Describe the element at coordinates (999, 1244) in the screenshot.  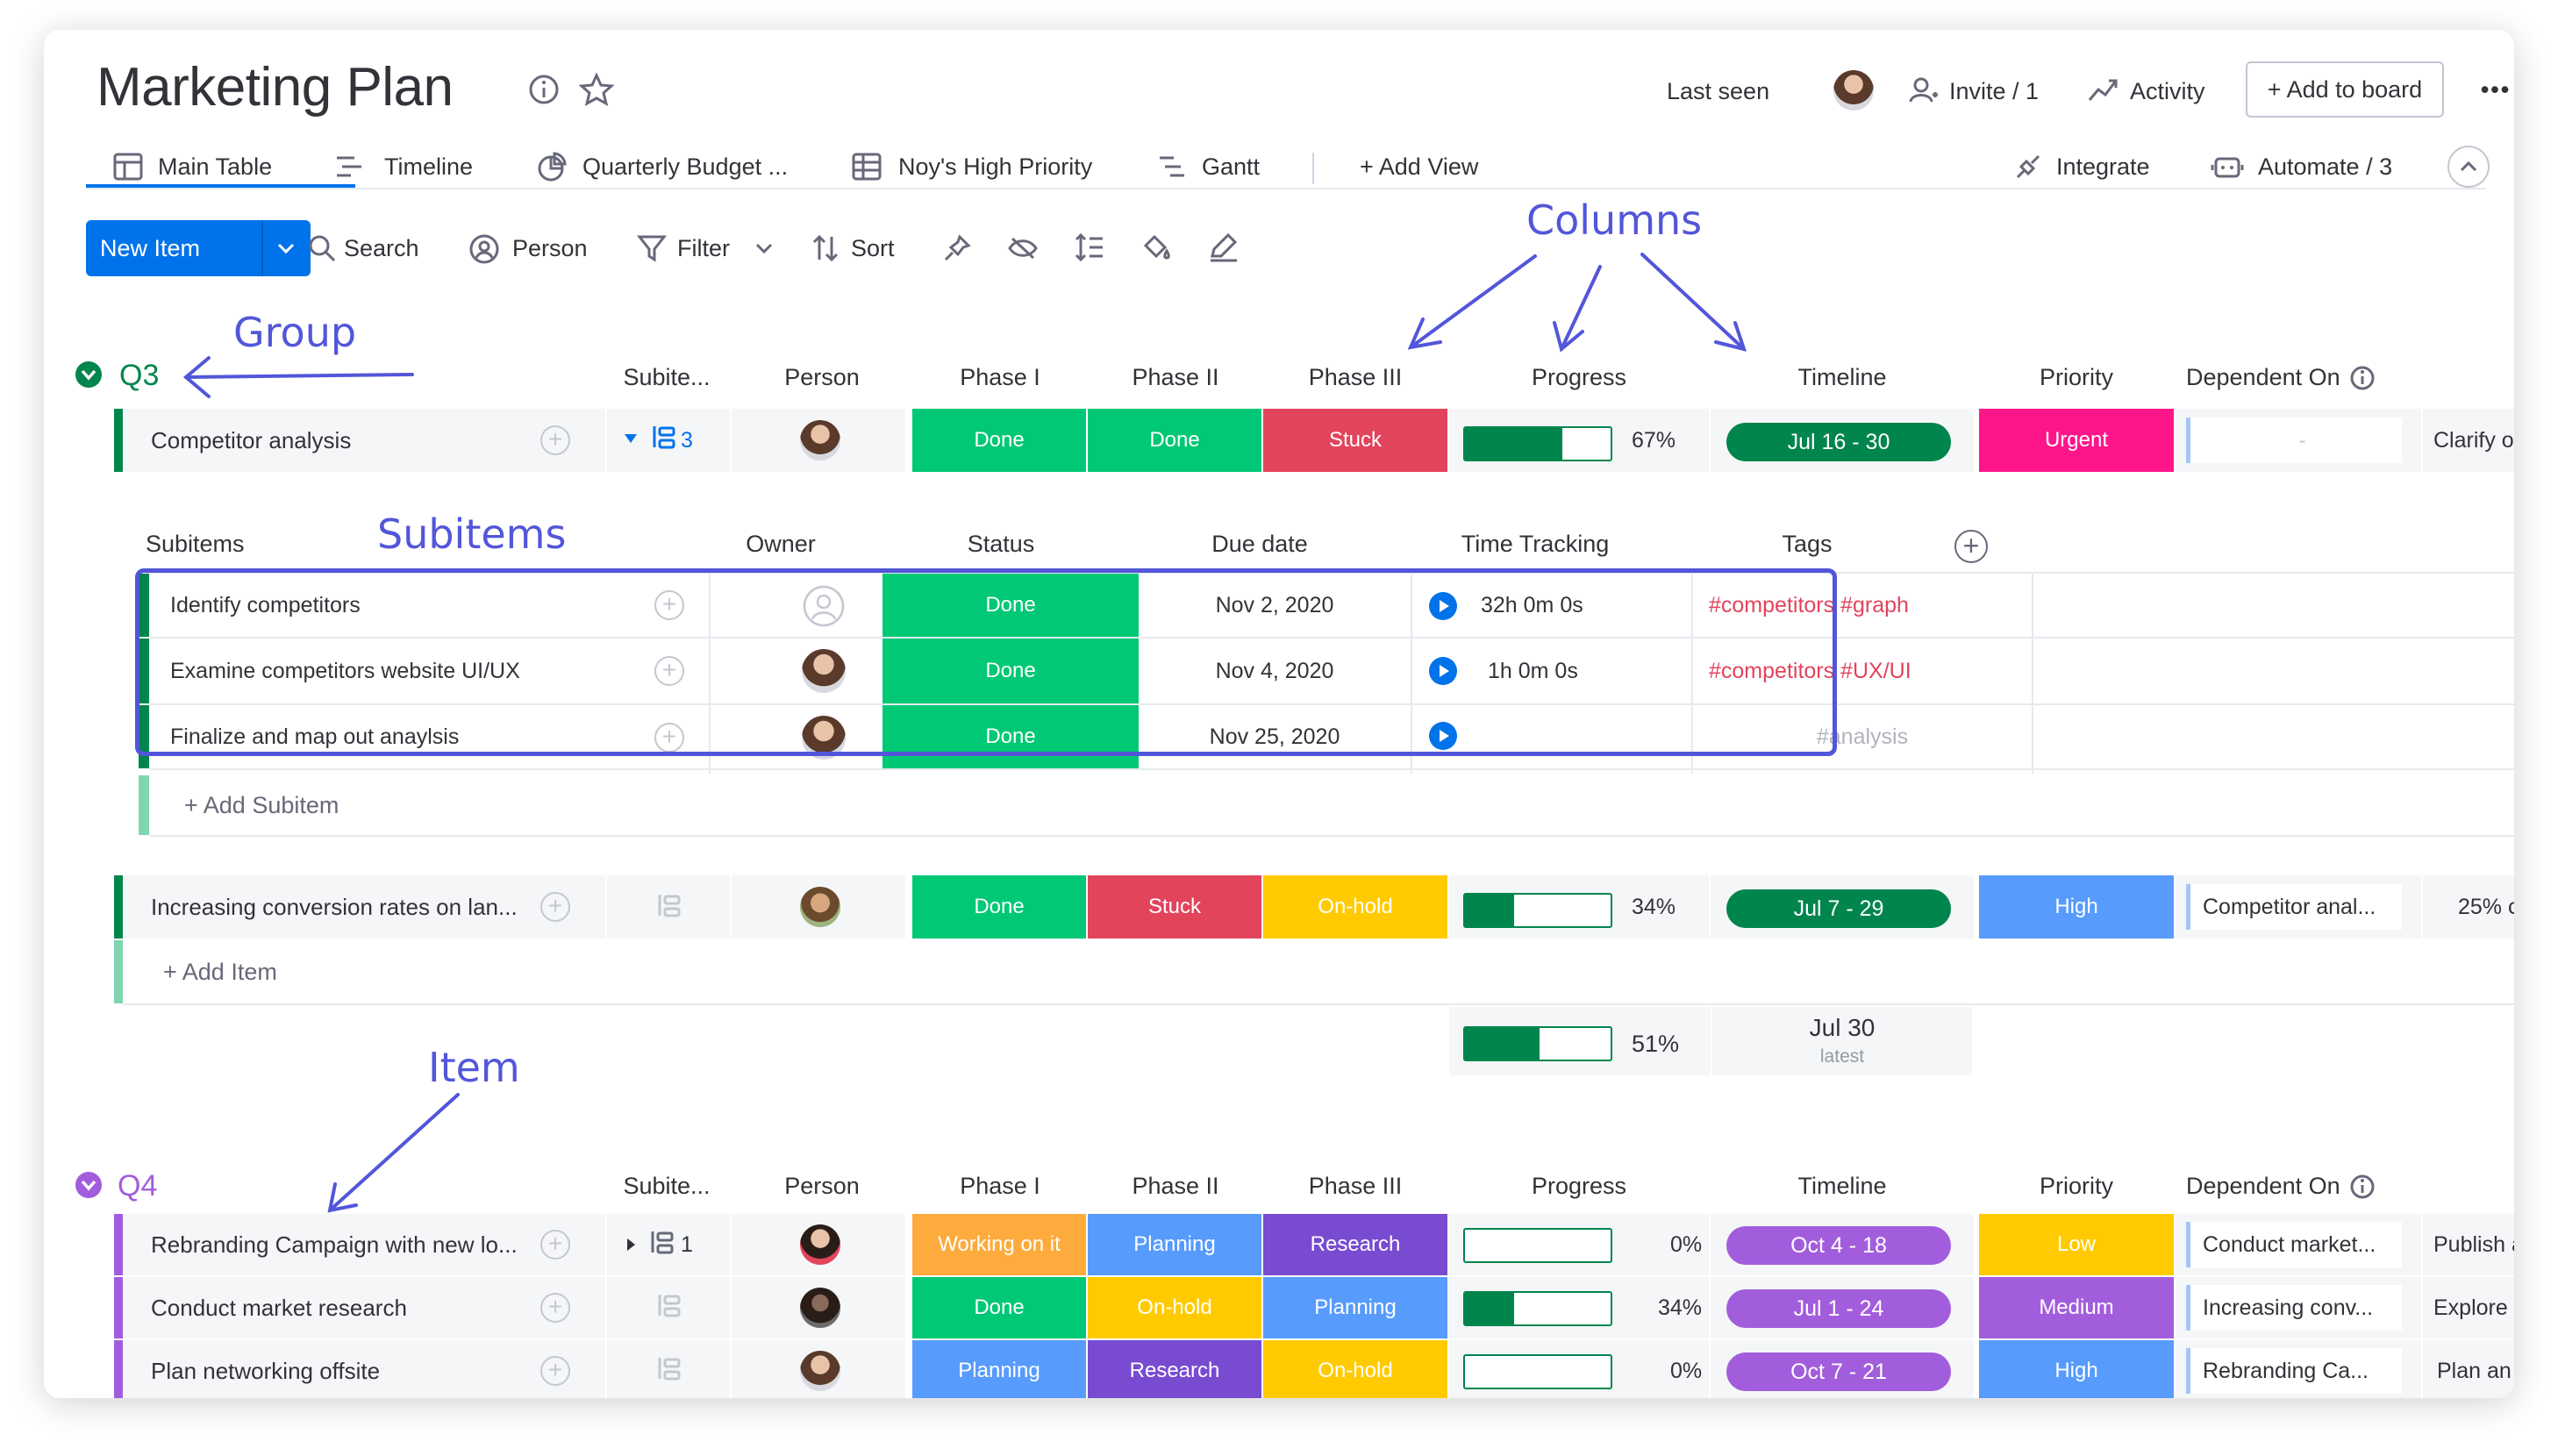
I see `status-phase-1: Working on it` at that location.